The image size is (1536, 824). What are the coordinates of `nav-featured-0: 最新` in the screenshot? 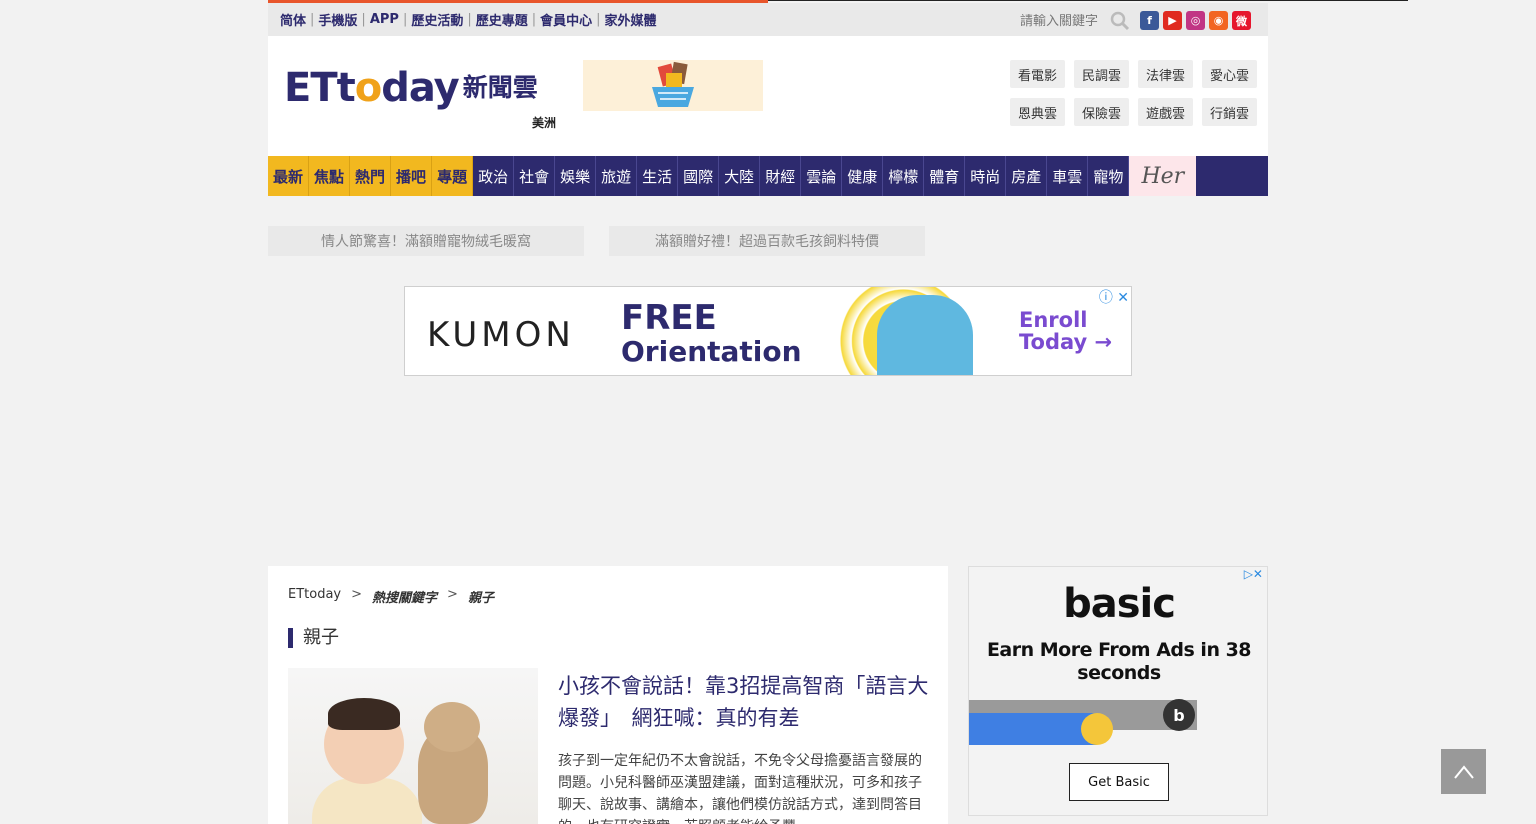 It's located at (289, 176).